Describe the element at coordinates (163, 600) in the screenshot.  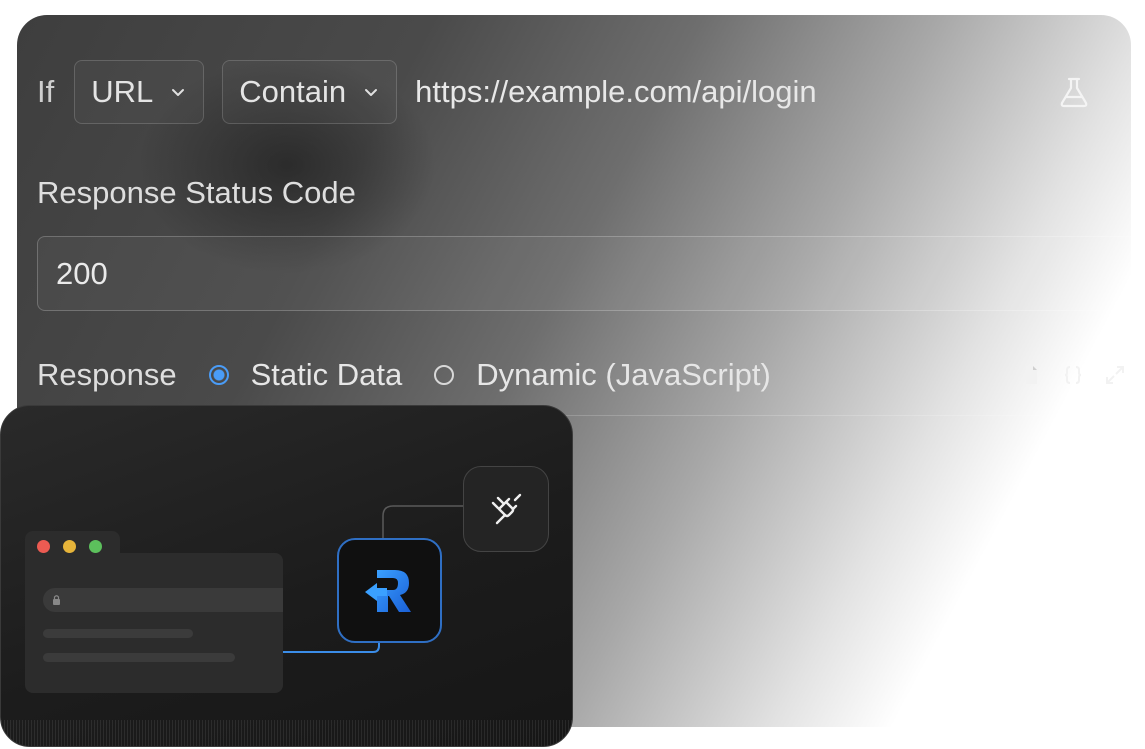
I see `address-bar` at that location.